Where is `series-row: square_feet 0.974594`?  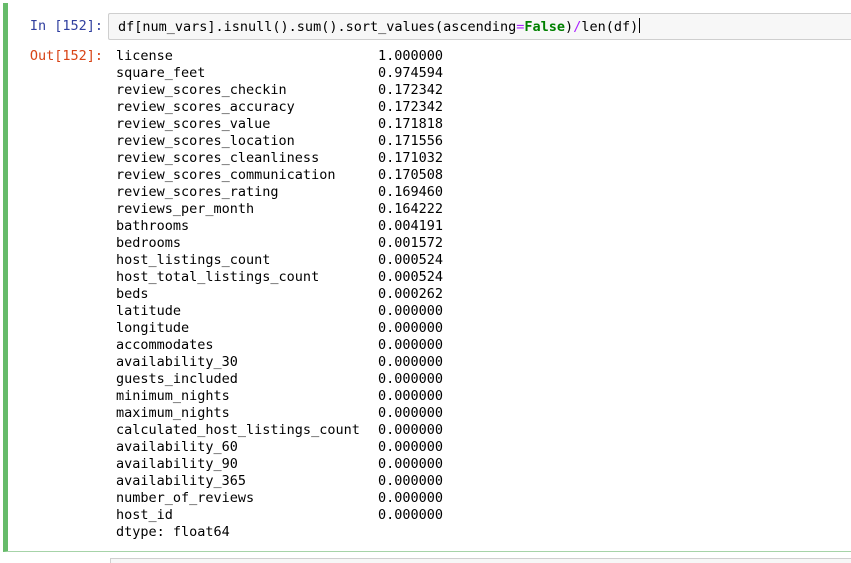 series-row: square_feet 0.974594 is located at coordinates (279, 73).